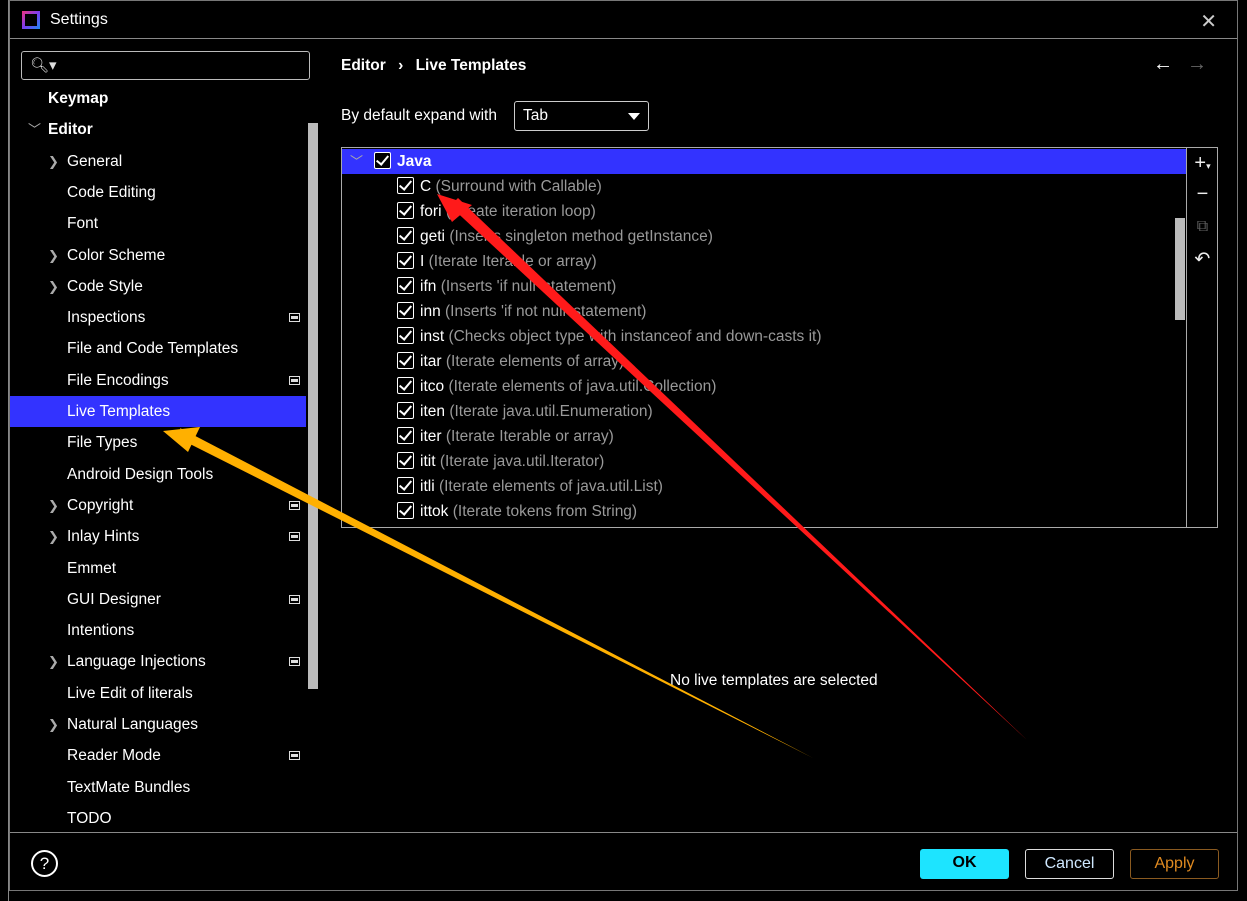  Describe the element at coordinates (764, 261) in the screenshot. I see `template-row: I (Iterate Iterable or array)` at that location.